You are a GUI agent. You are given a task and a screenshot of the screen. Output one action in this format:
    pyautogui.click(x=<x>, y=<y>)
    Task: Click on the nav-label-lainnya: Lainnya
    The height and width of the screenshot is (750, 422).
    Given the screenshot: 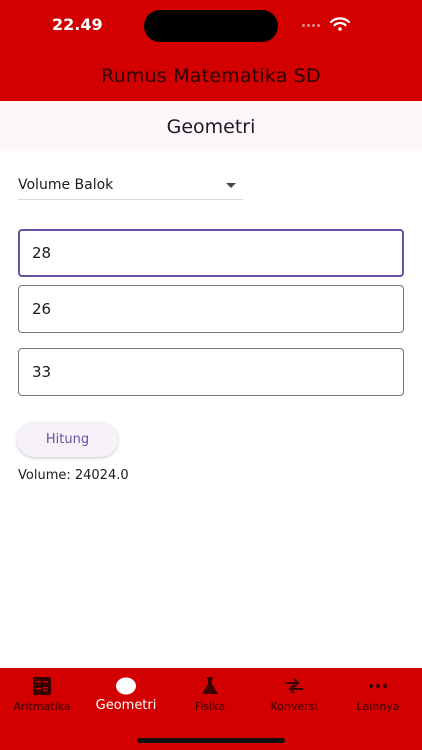 What is the action you would take?
    pyautogui.click(x=378, y=706)
    